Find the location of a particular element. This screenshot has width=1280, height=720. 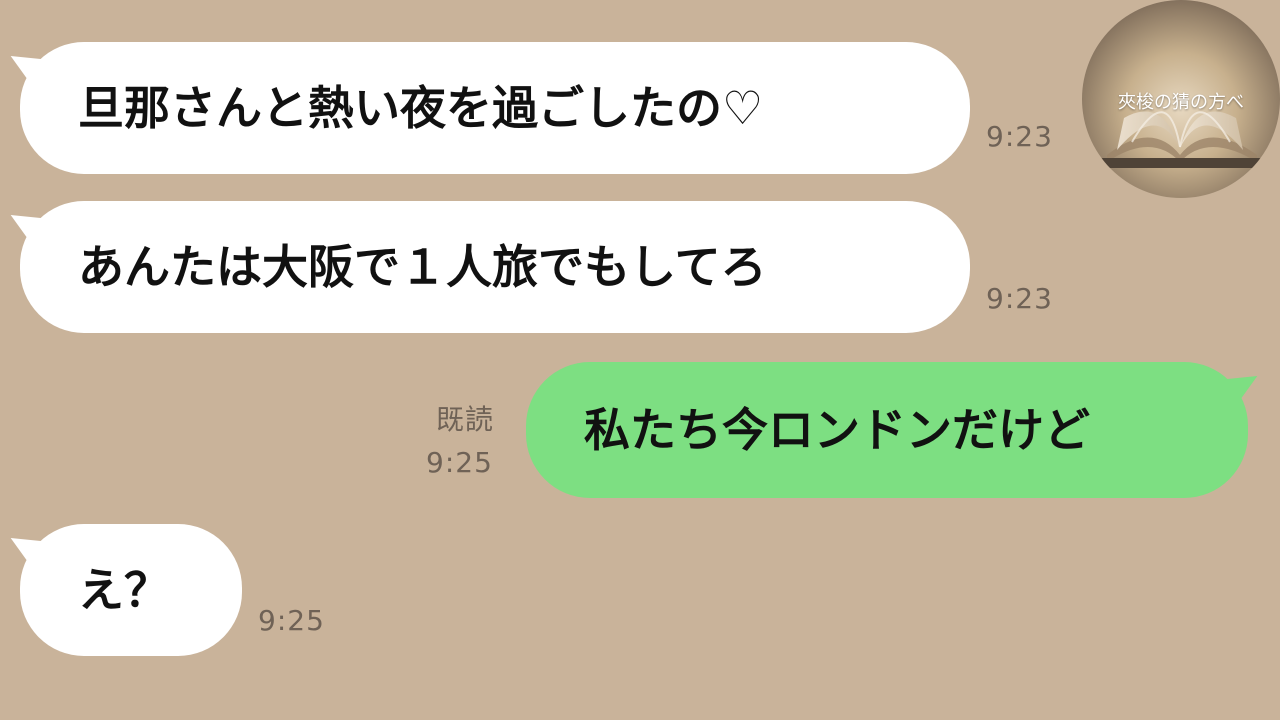

incoming-message-2: あんたは大阪で１人旅でもしてろ is located at coordinates (495, 267).